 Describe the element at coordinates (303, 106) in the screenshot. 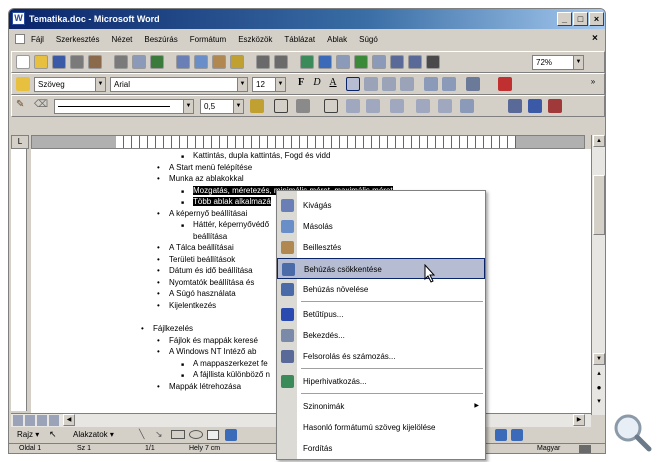

I see `shading-icon` at that location.